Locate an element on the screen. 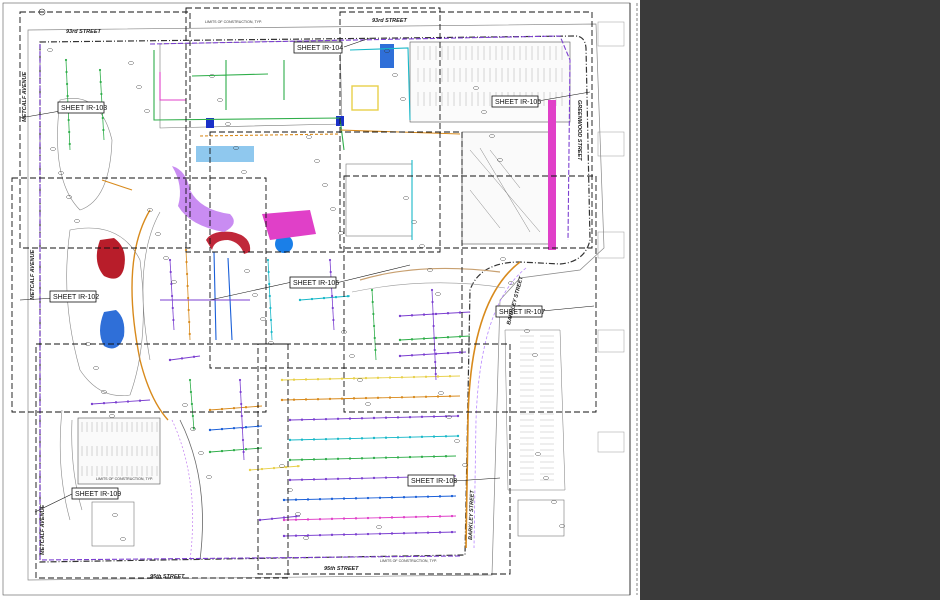 Image resolution: width=940 pixels, height=600 pixels. sheet-callout-ir107: SHEET IR-107 is located at coordinates (520, 311).